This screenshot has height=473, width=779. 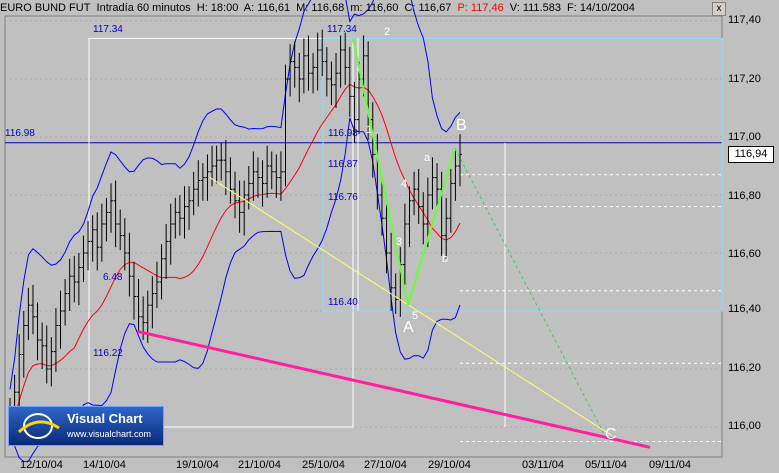 What do you see at coordinates (744, 254) in the screenshot?
I see `y-tick: 116,60` at bounding box center [744, 254].